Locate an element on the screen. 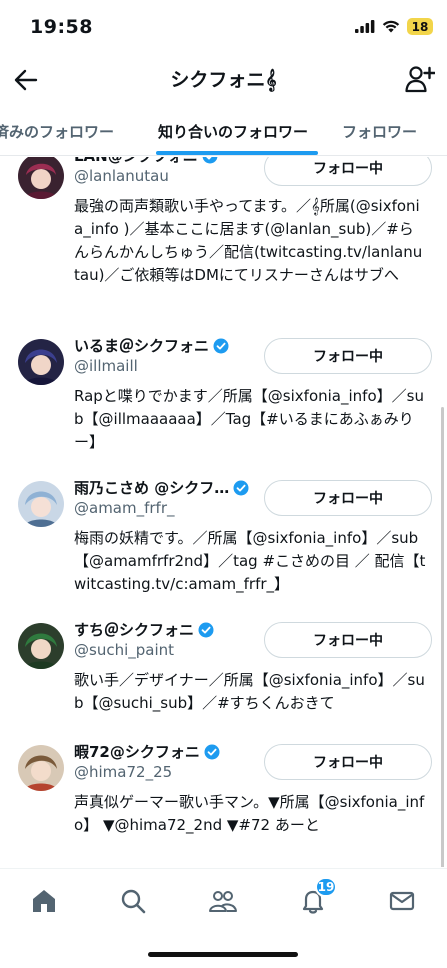 The width and height of the screenshot is (447, 968). status-icons: 18 is located at coordinates (394, 26).